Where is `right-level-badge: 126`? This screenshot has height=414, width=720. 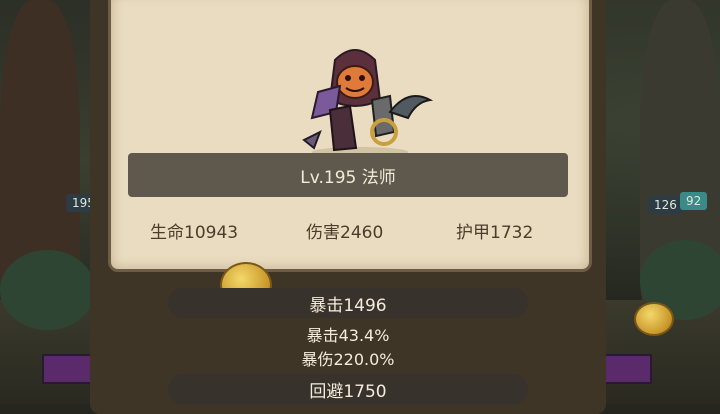
right-level-badge: 126 is located at coordinates (665, 205).